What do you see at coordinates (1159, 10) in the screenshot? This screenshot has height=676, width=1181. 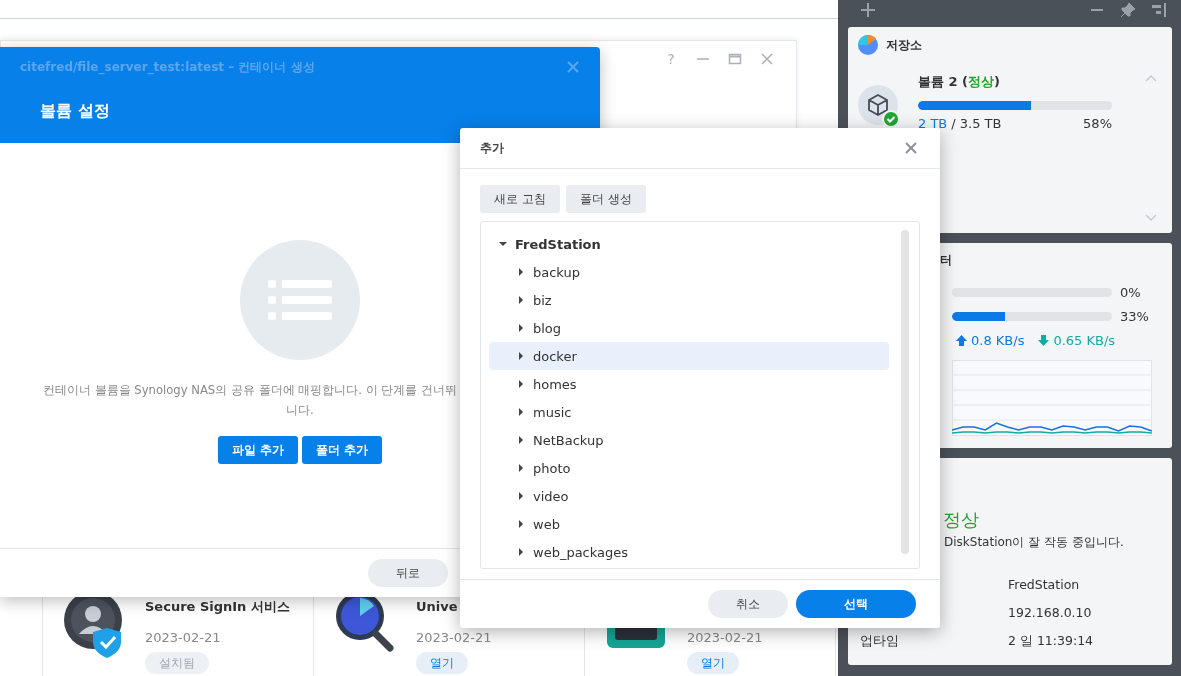 I see `sidebar-icon` at bounding box center [1159, 10].